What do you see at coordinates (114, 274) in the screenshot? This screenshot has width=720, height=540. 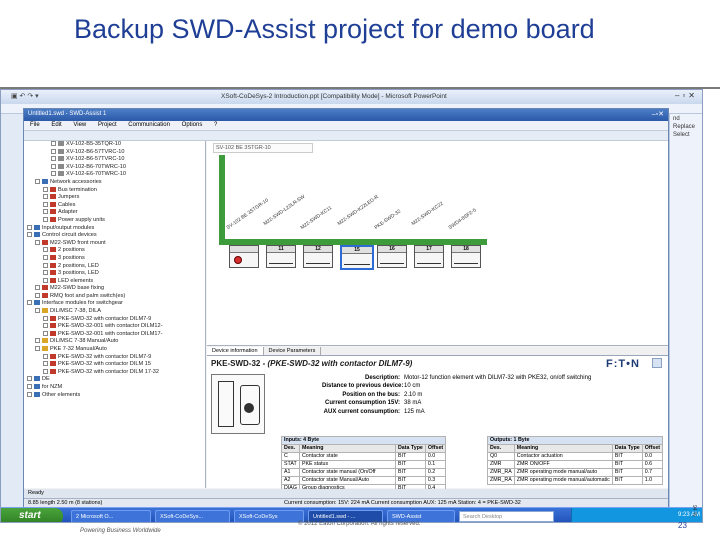 I see `tree-item: 3 positions, LED` at bounding box center [114, 274].